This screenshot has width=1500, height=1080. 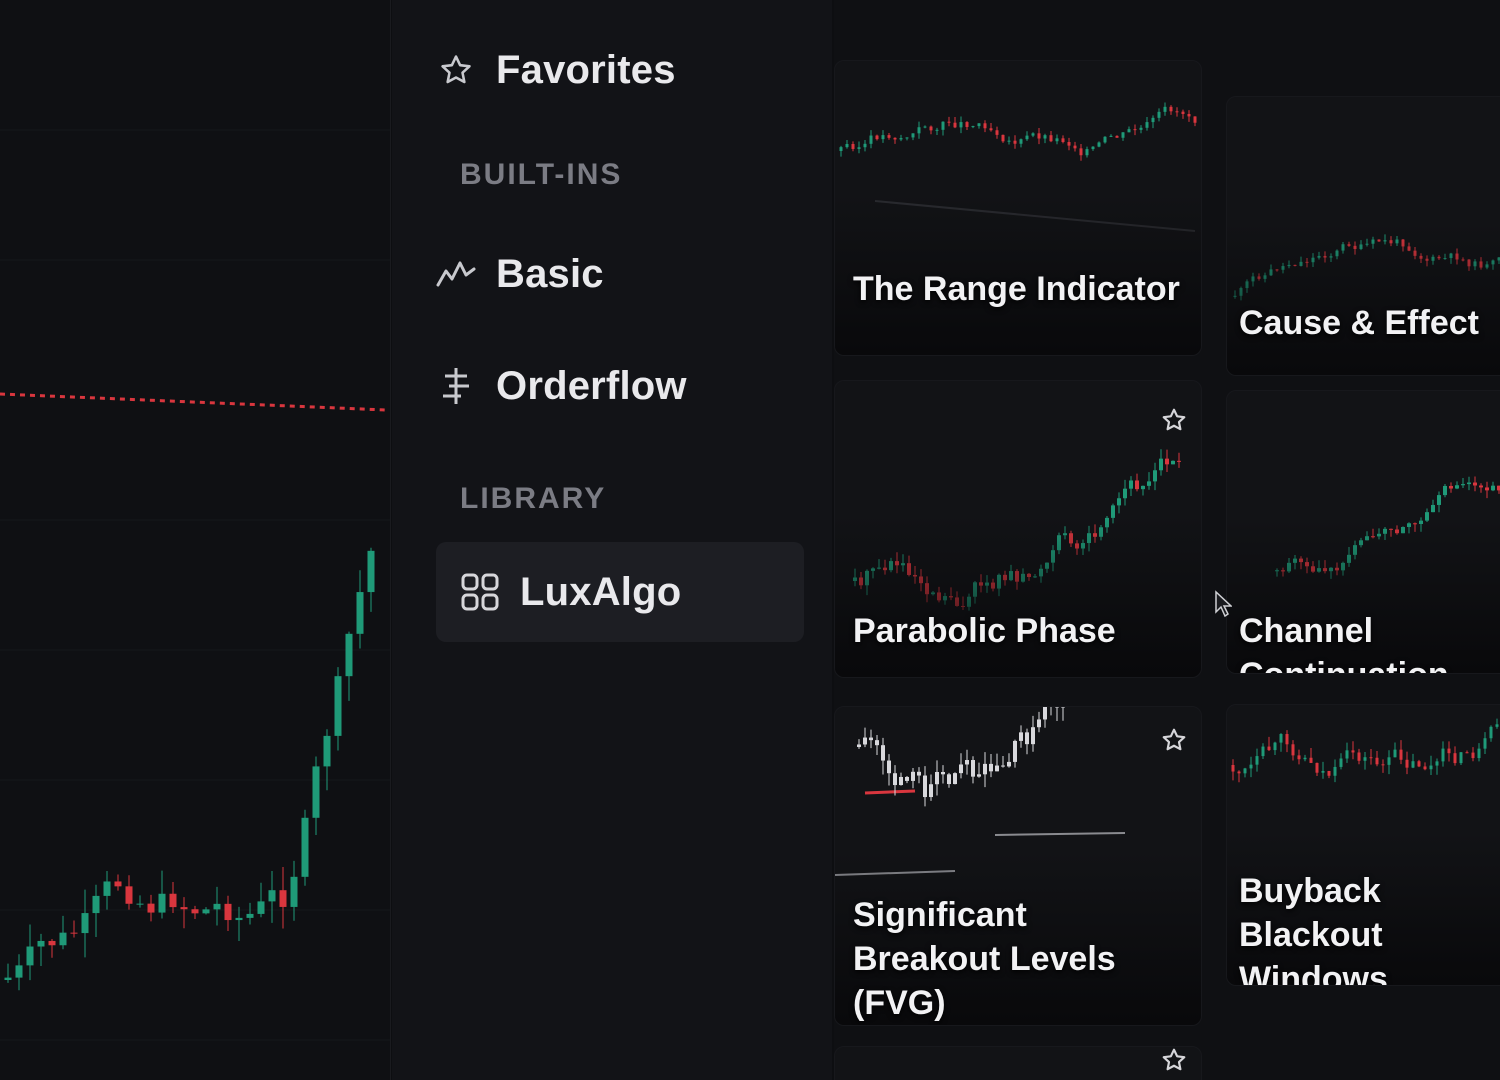 I want to click on indicator-card: Buyback Blackout Windows, so click(x=1363, y=845).